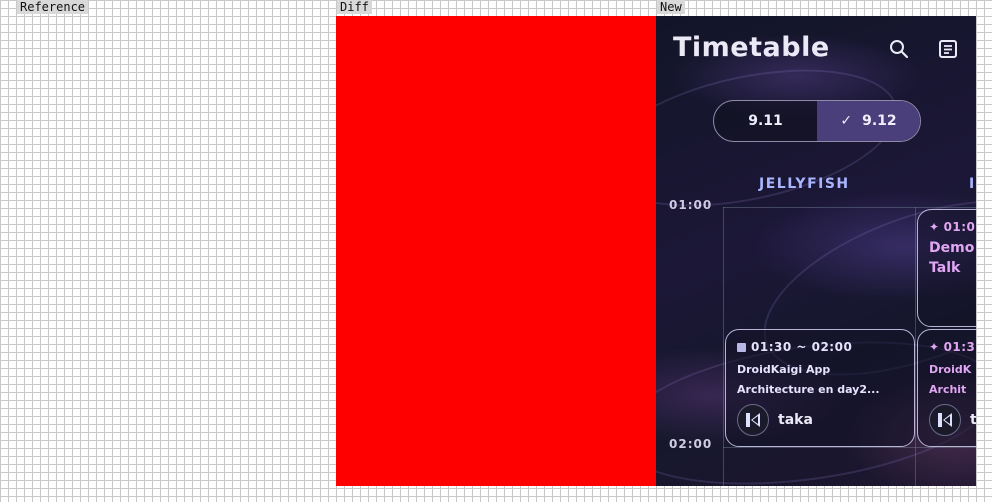 The width and height of the screenshot is (992, 502). What do you see at coordinates (948, 49) in the screenshot?
I see `timetable-view-icon` at bounding box center [948, 49].